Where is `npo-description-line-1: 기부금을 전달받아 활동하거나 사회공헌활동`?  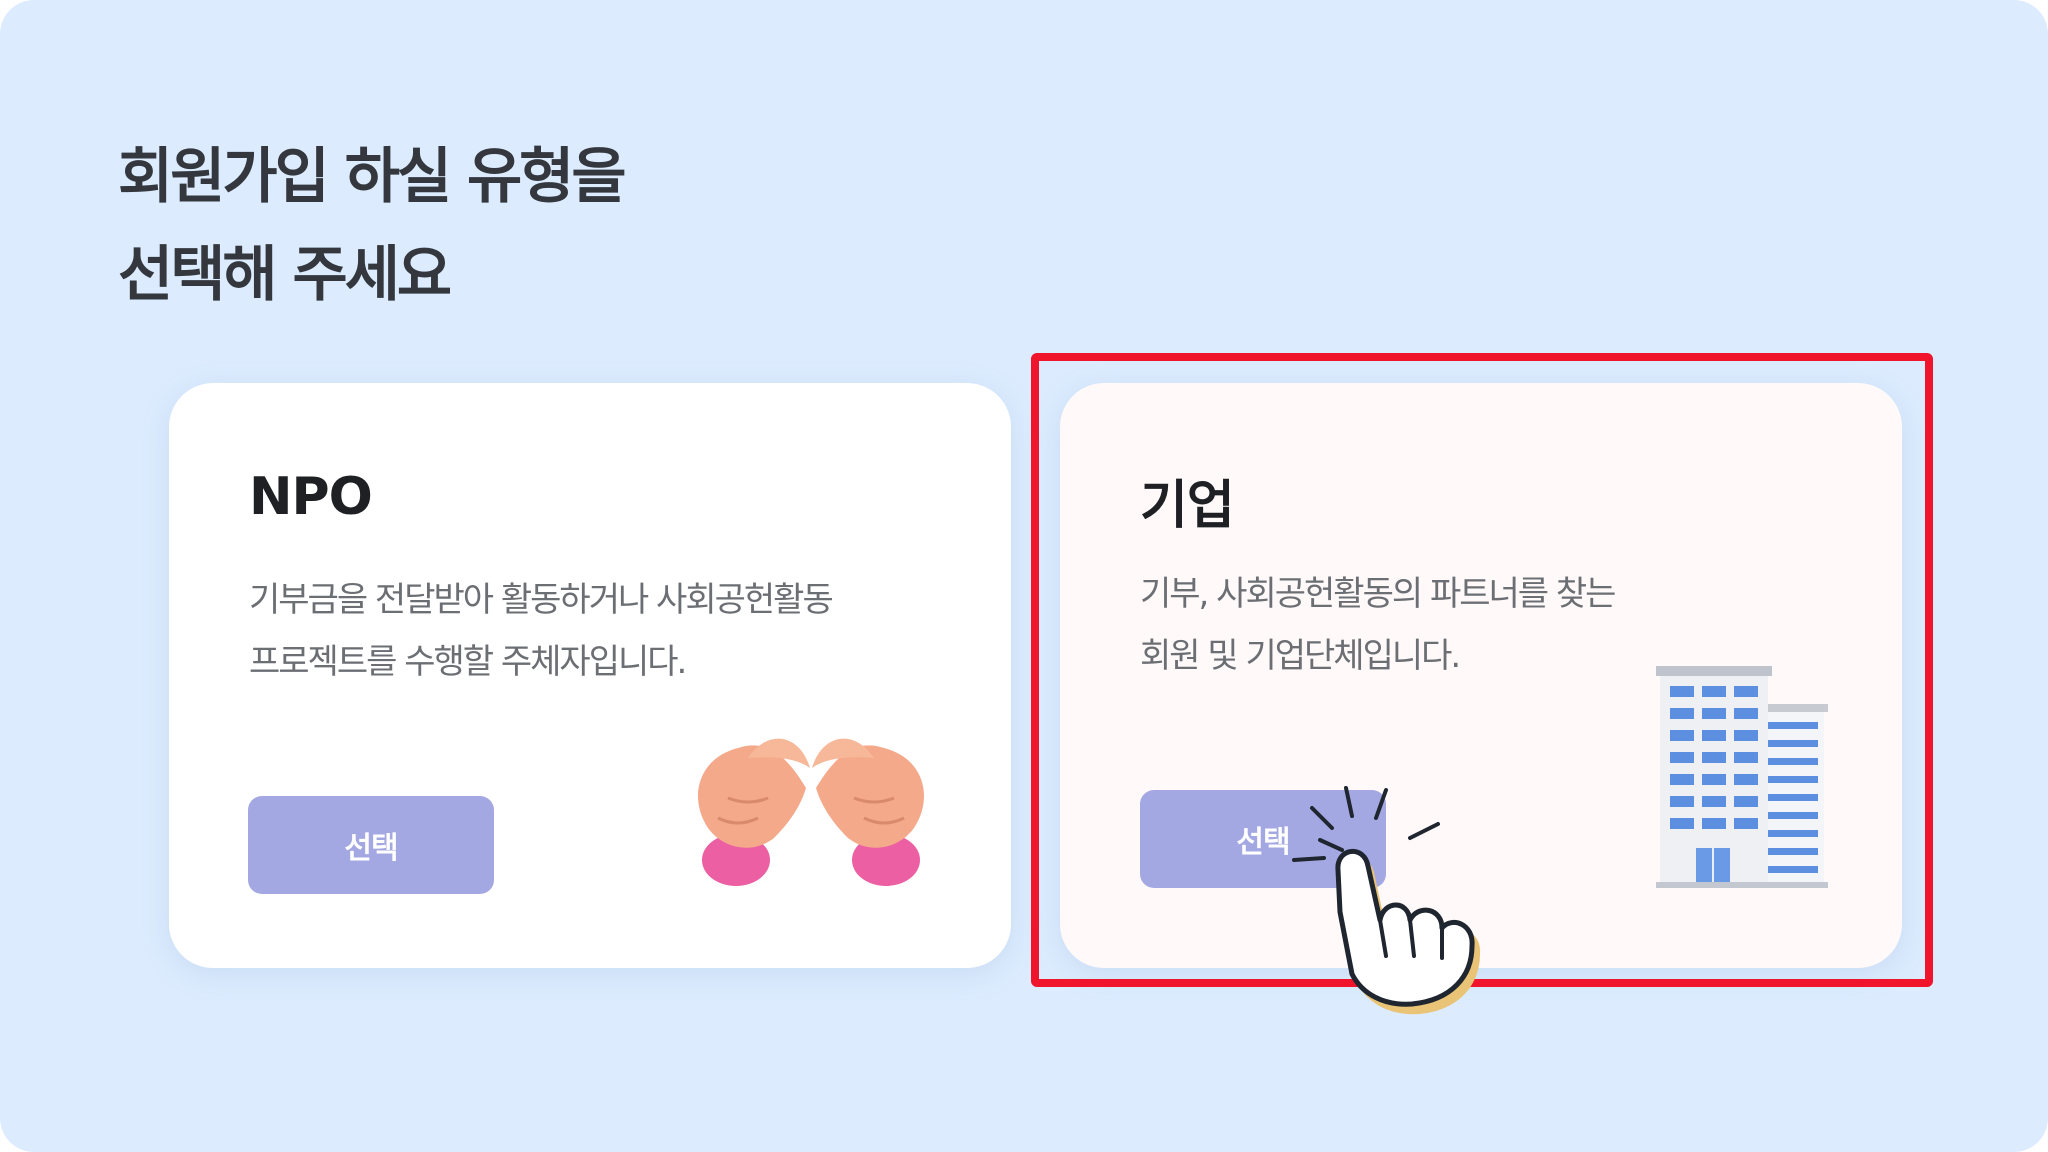
npo-description-line-1: 기부금을 전달받아 활동하거나 사회공헌활동 is located at coordinates (541, 600).